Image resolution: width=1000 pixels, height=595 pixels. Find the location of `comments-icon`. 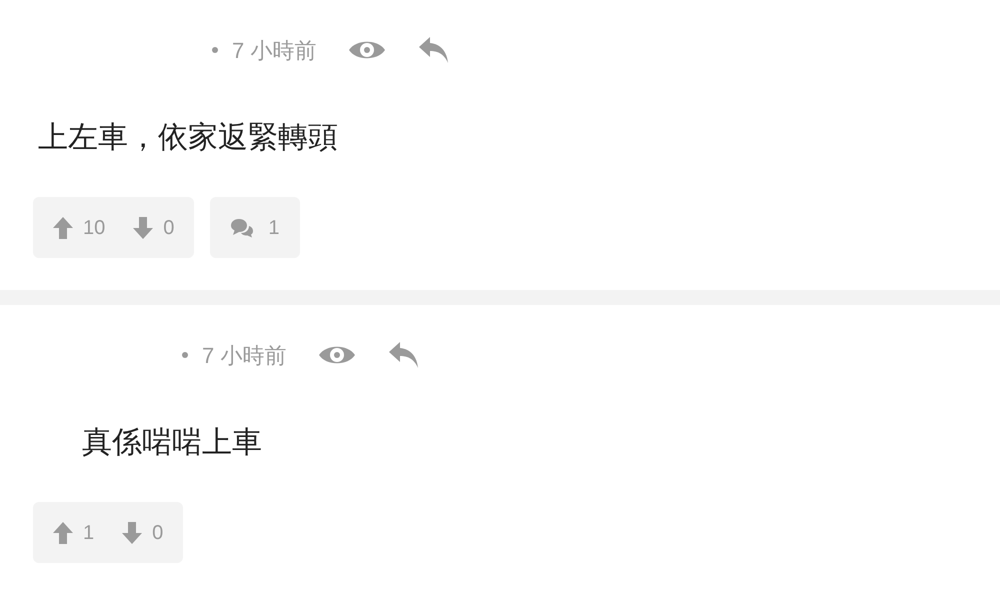

comments-icon is located at coordinates (242, 228).